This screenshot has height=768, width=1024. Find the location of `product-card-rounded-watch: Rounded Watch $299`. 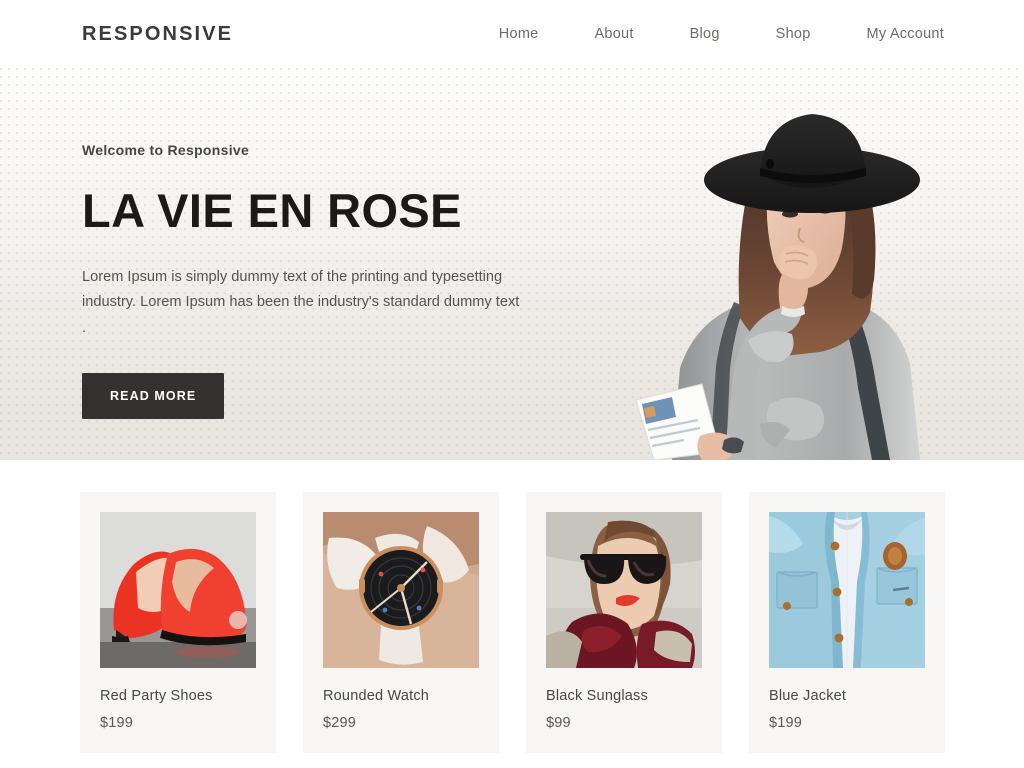

product-card-rounded-watch: Rounded Watch $299 is located at coordinates (401, 622).